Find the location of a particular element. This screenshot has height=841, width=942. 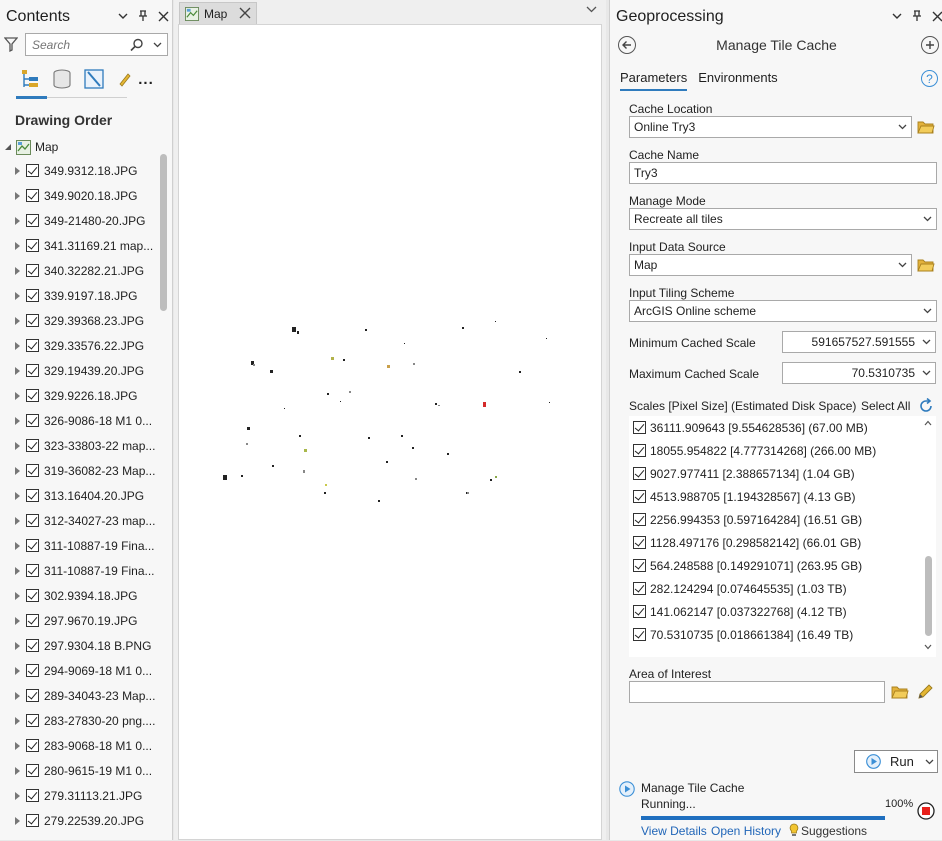

view-details-link: View Details is located at coordinates (674, 831).